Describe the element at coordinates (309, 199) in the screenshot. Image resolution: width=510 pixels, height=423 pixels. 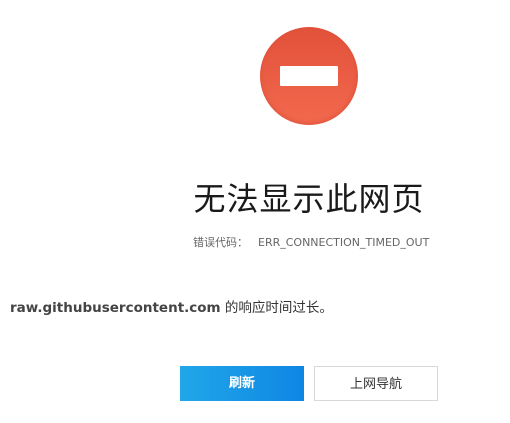
I see `page-title: 无法显示此网页` at that location.